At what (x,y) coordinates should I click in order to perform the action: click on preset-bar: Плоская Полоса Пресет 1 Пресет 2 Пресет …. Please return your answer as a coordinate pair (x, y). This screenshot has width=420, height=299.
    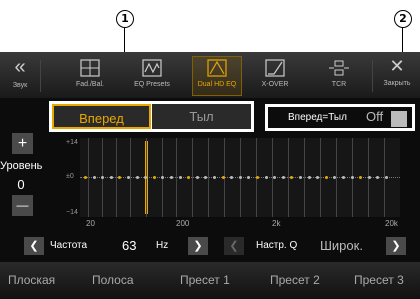
    Looking at the image, I should click on (210, 280).